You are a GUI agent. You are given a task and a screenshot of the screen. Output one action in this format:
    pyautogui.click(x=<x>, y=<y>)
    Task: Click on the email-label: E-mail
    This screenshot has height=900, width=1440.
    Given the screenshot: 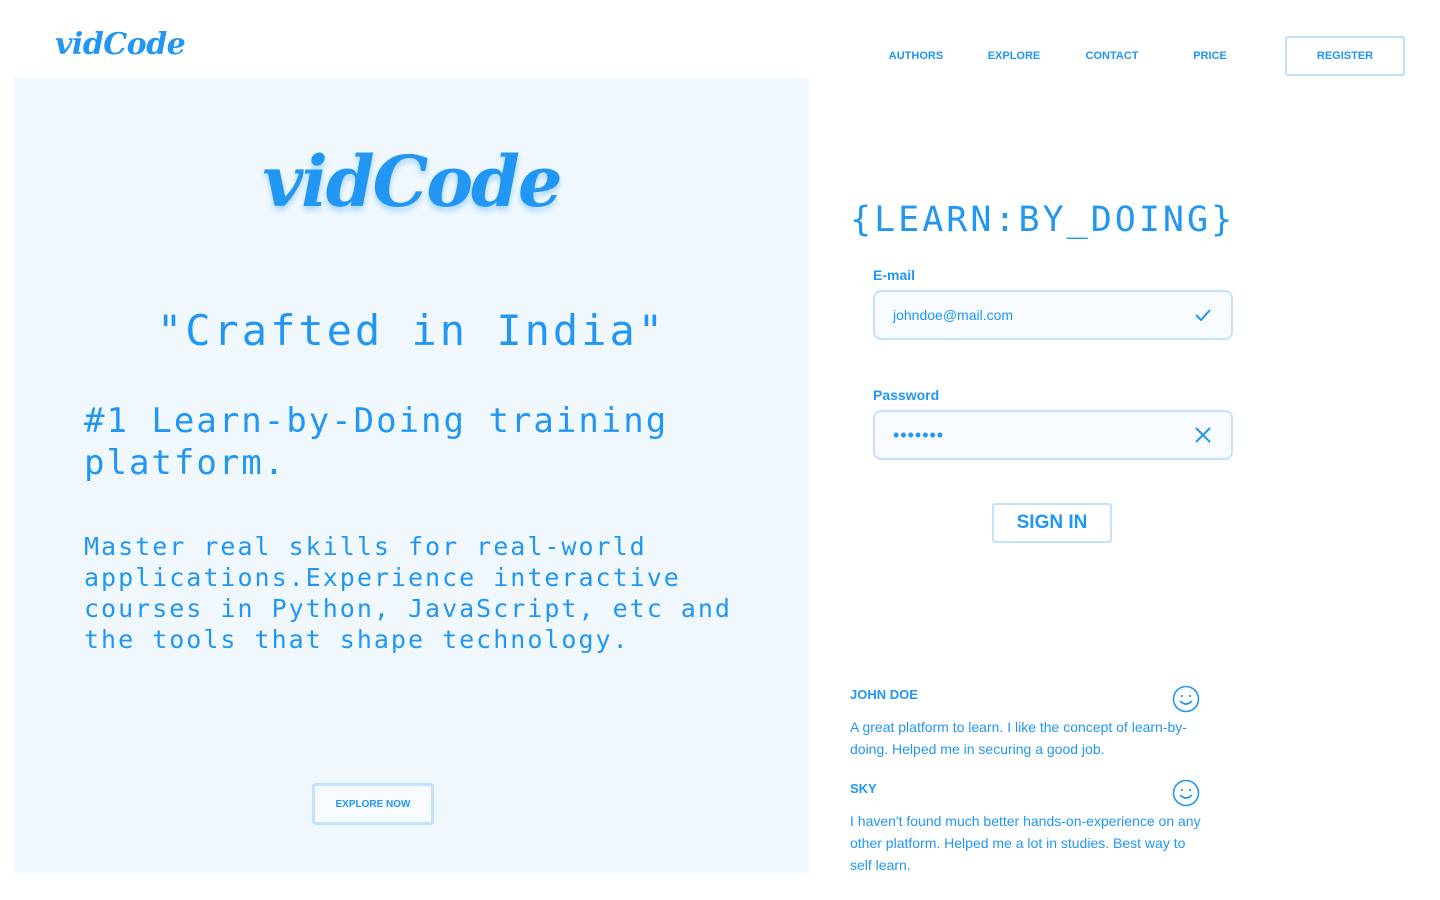 What is the action you would take?
    pyautogui.click(x=894, y=275)
    